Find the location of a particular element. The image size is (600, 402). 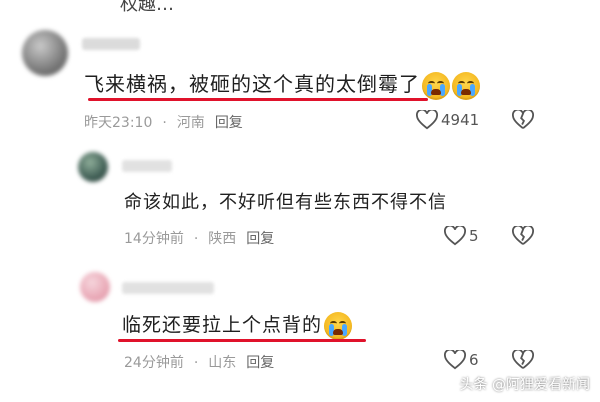

comment-text: 临死还要拉上个点背的 is located at coordinates (237, 325).